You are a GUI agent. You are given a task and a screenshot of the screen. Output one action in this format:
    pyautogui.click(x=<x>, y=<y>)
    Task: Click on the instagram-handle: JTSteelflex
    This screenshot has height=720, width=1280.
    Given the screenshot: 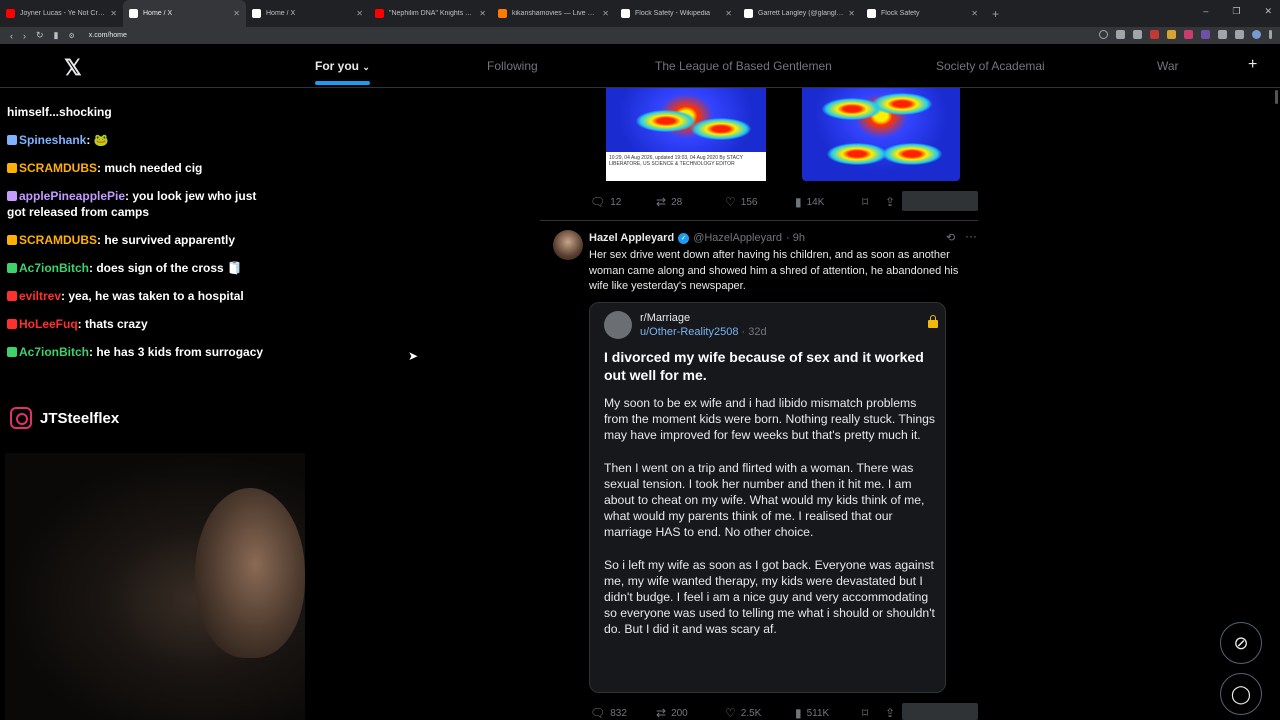 What is the action you would take?
    pyautogui.click(x=64, y=418)
    